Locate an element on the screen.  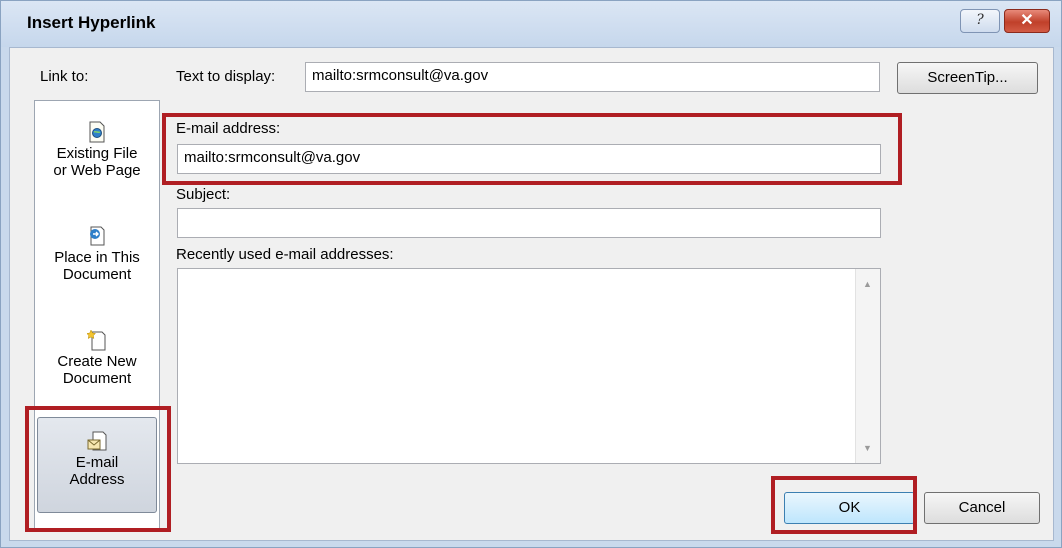
subject-label: Subject: is located at coordinates (203, 194).